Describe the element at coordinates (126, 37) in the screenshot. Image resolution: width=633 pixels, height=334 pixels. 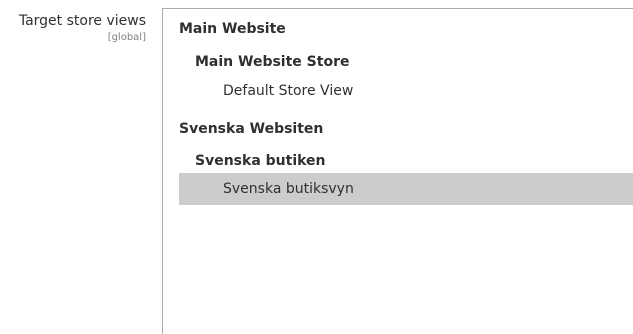
I see `scope-label: [global]` at that location.